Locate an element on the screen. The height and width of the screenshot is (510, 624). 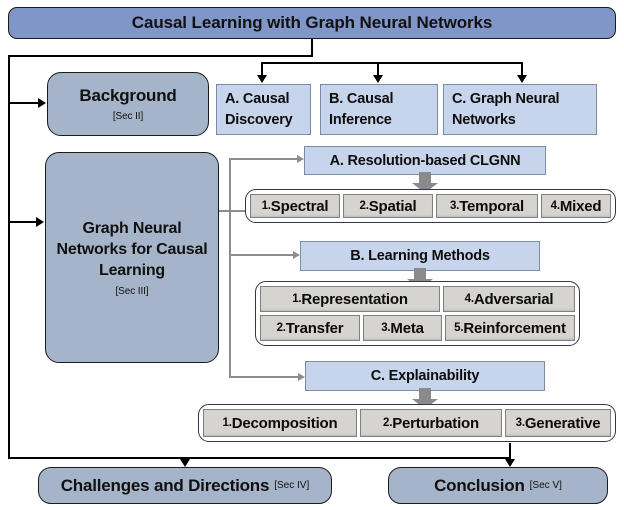
cell-representation-word: Representation is located at coordinates (354, 299).